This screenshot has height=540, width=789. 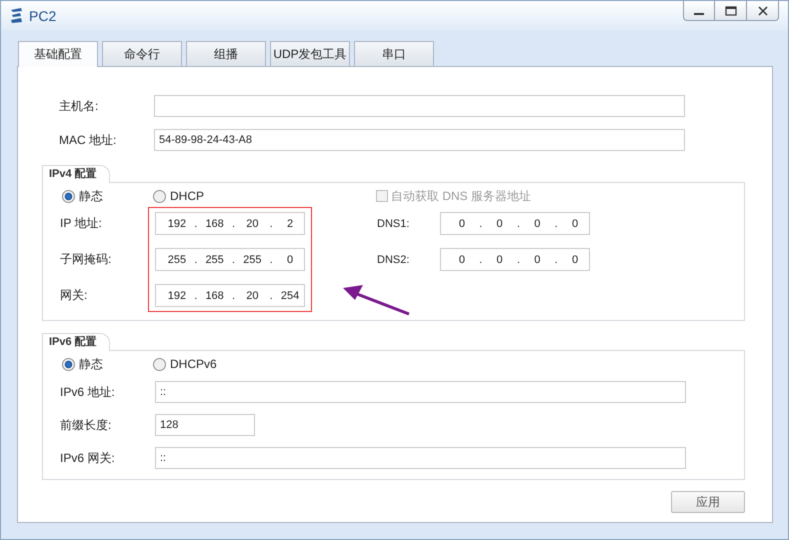 What do you see at coordinates (419, 140) in the screenshot?
I see `mac-field: 54-89-98-24-43-A8` at bounding box center [419, 140].